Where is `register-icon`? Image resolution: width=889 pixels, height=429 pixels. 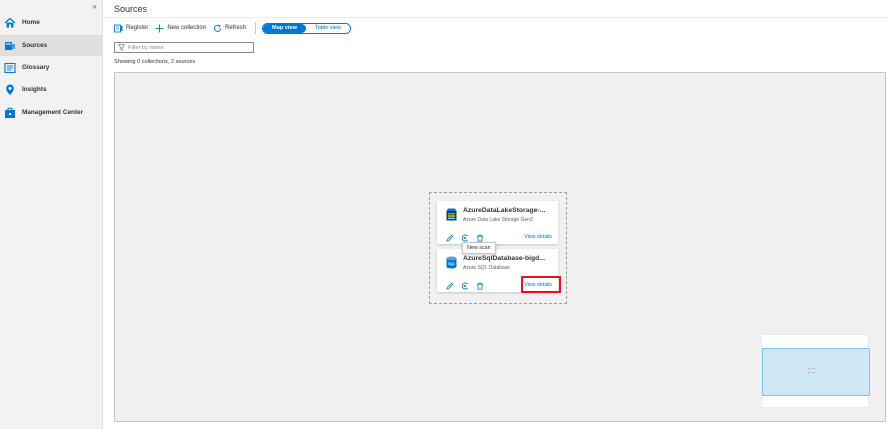
register-icon is located at coordinates (118, 28).